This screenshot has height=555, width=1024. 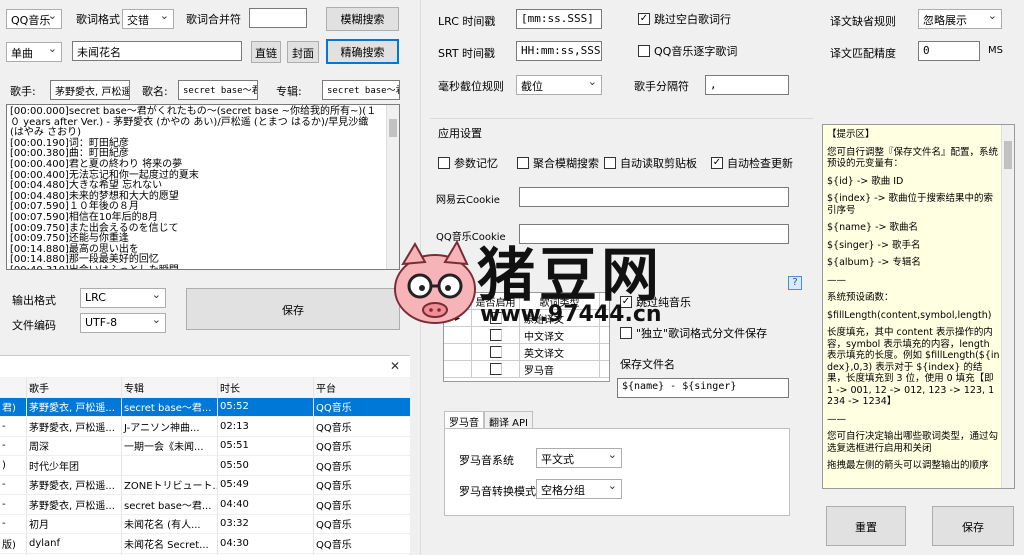 What do you see at coordinates (362, 51) in the screenshot?
I see `exact-search-button: 精确搜索` at bounding box center [362, 51].